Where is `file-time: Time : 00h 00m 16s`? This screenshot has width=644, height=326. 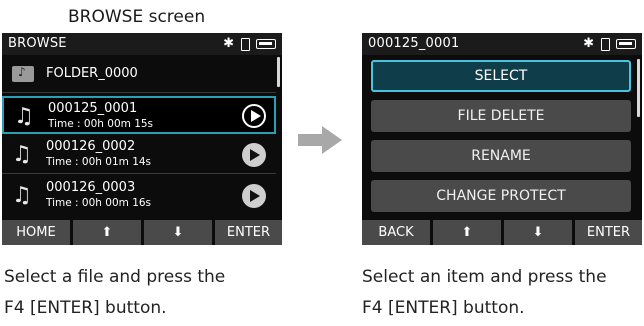
file-time: Time : 00h 00m 16s is located at coordinates (99, 203).